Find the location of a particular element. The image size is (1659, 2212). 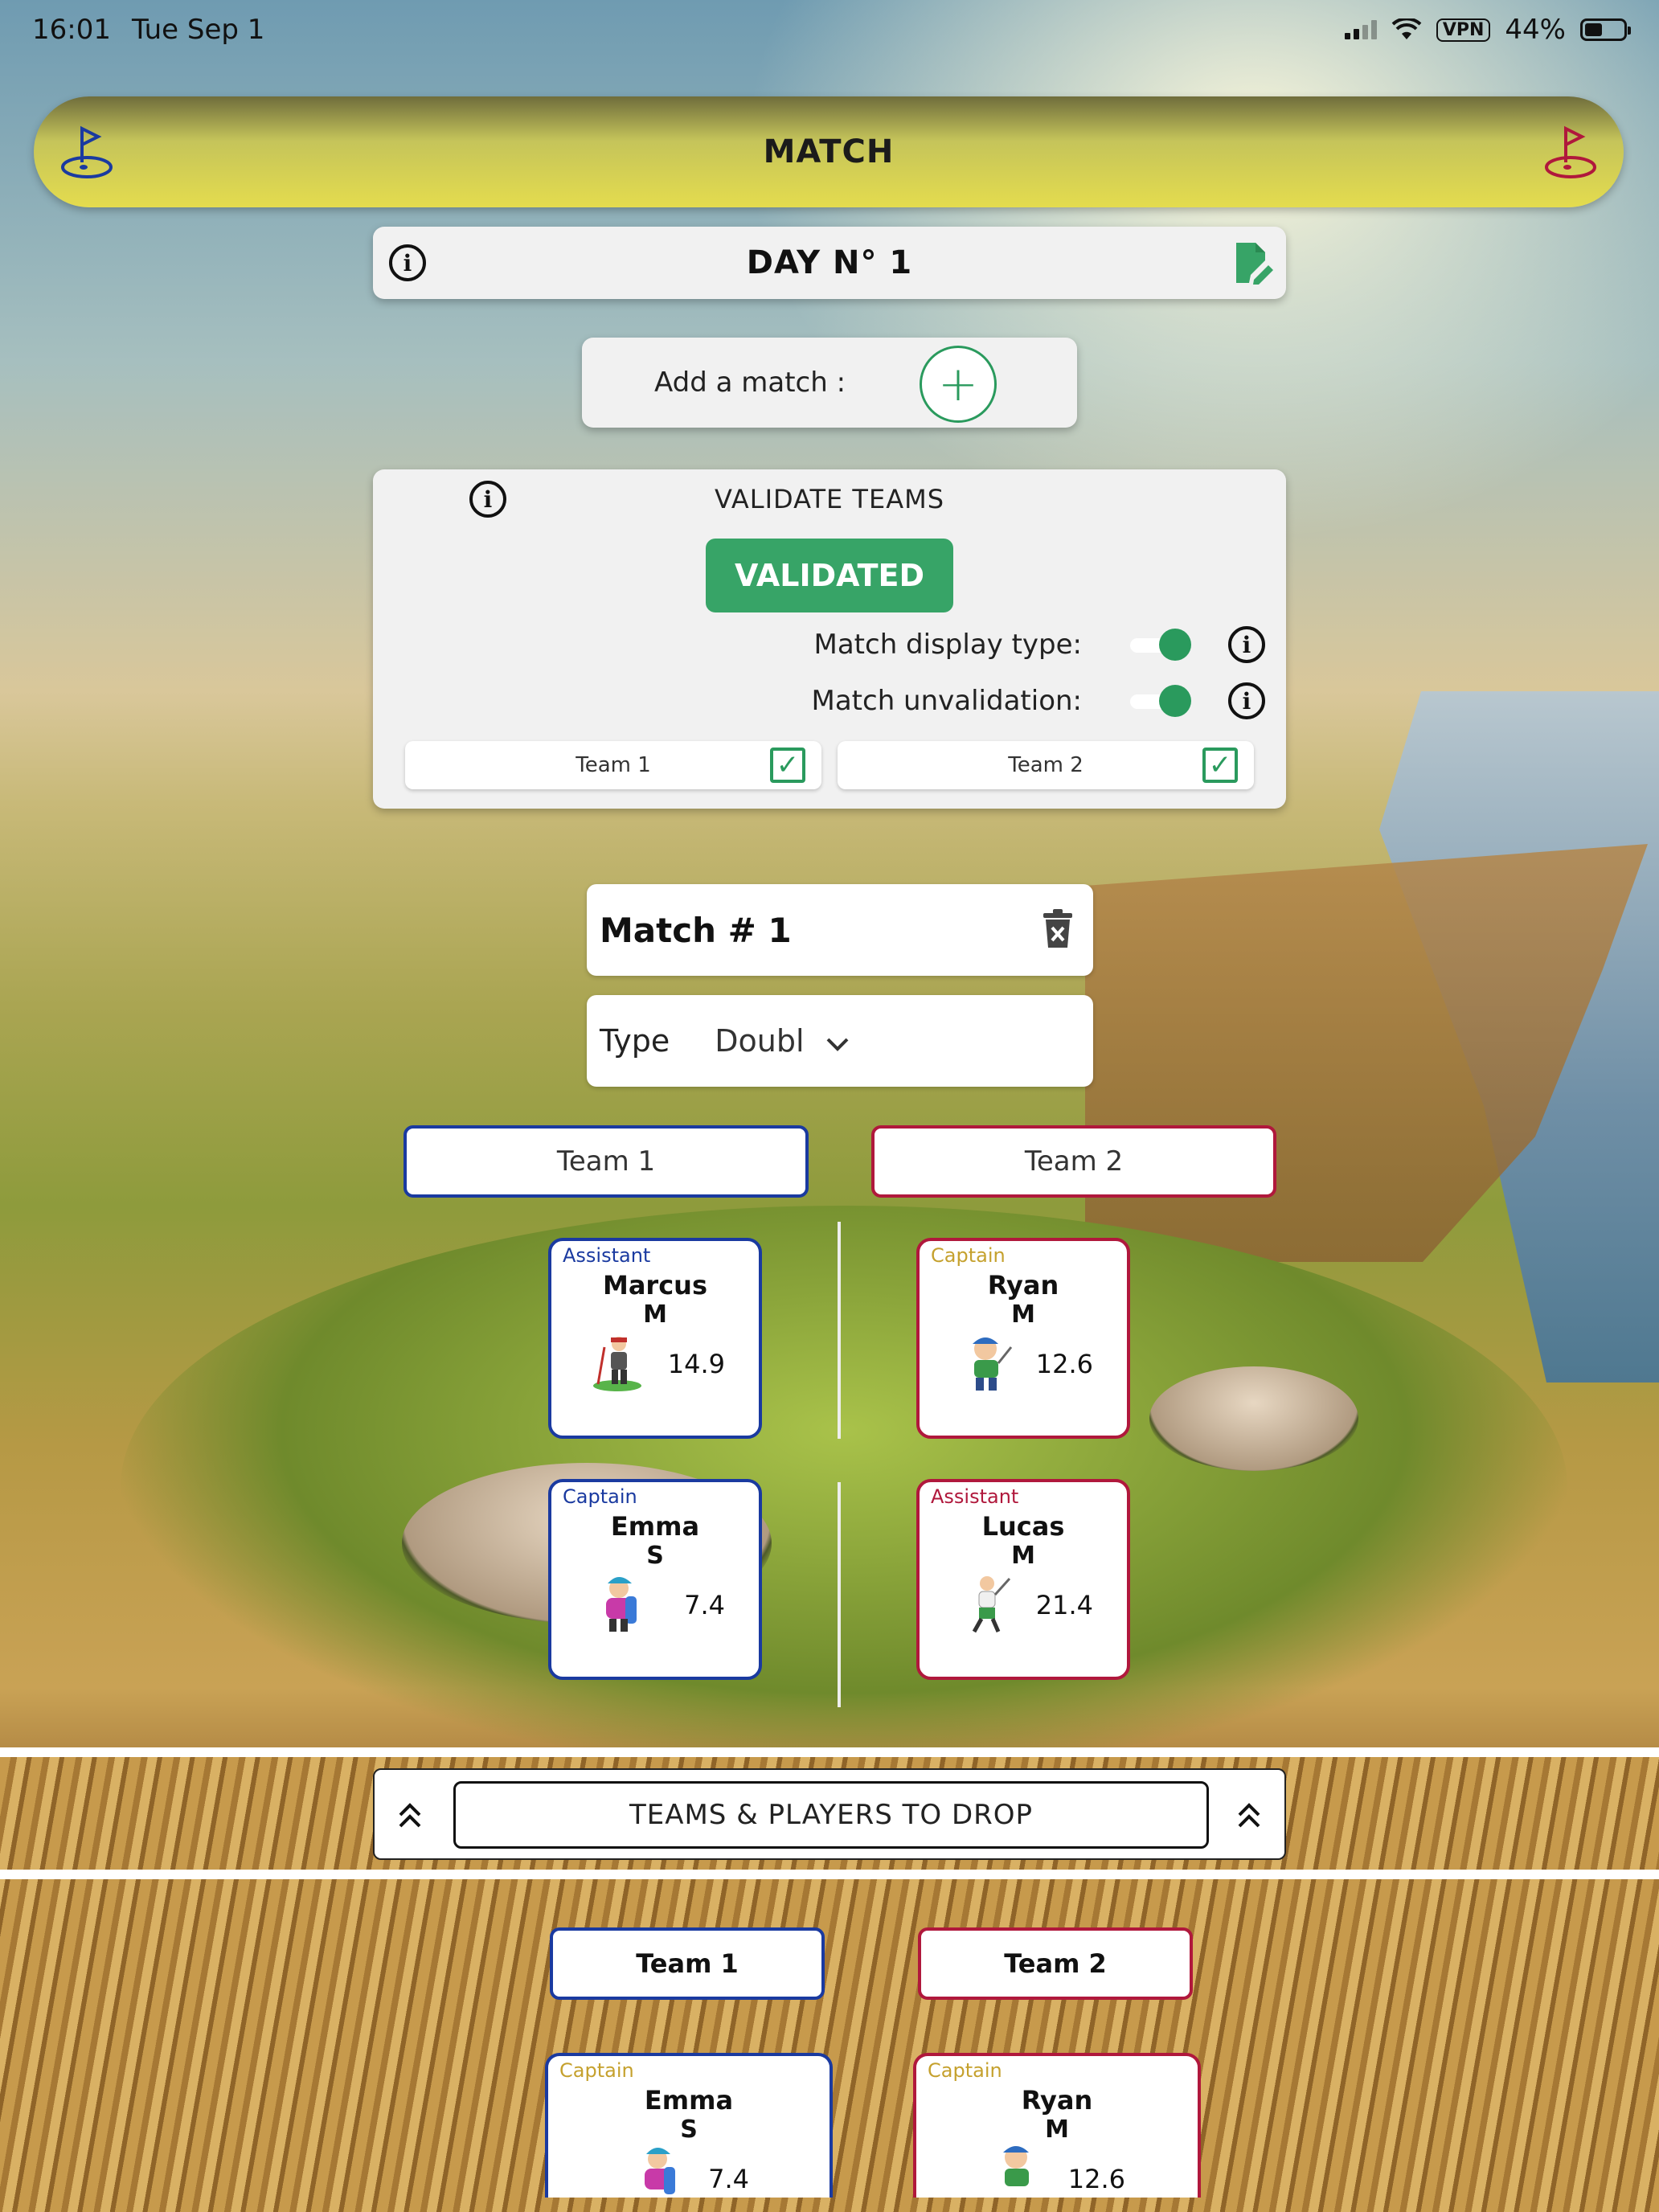

team1-validation-label: Team 1 is located at coordinates (613, 765).